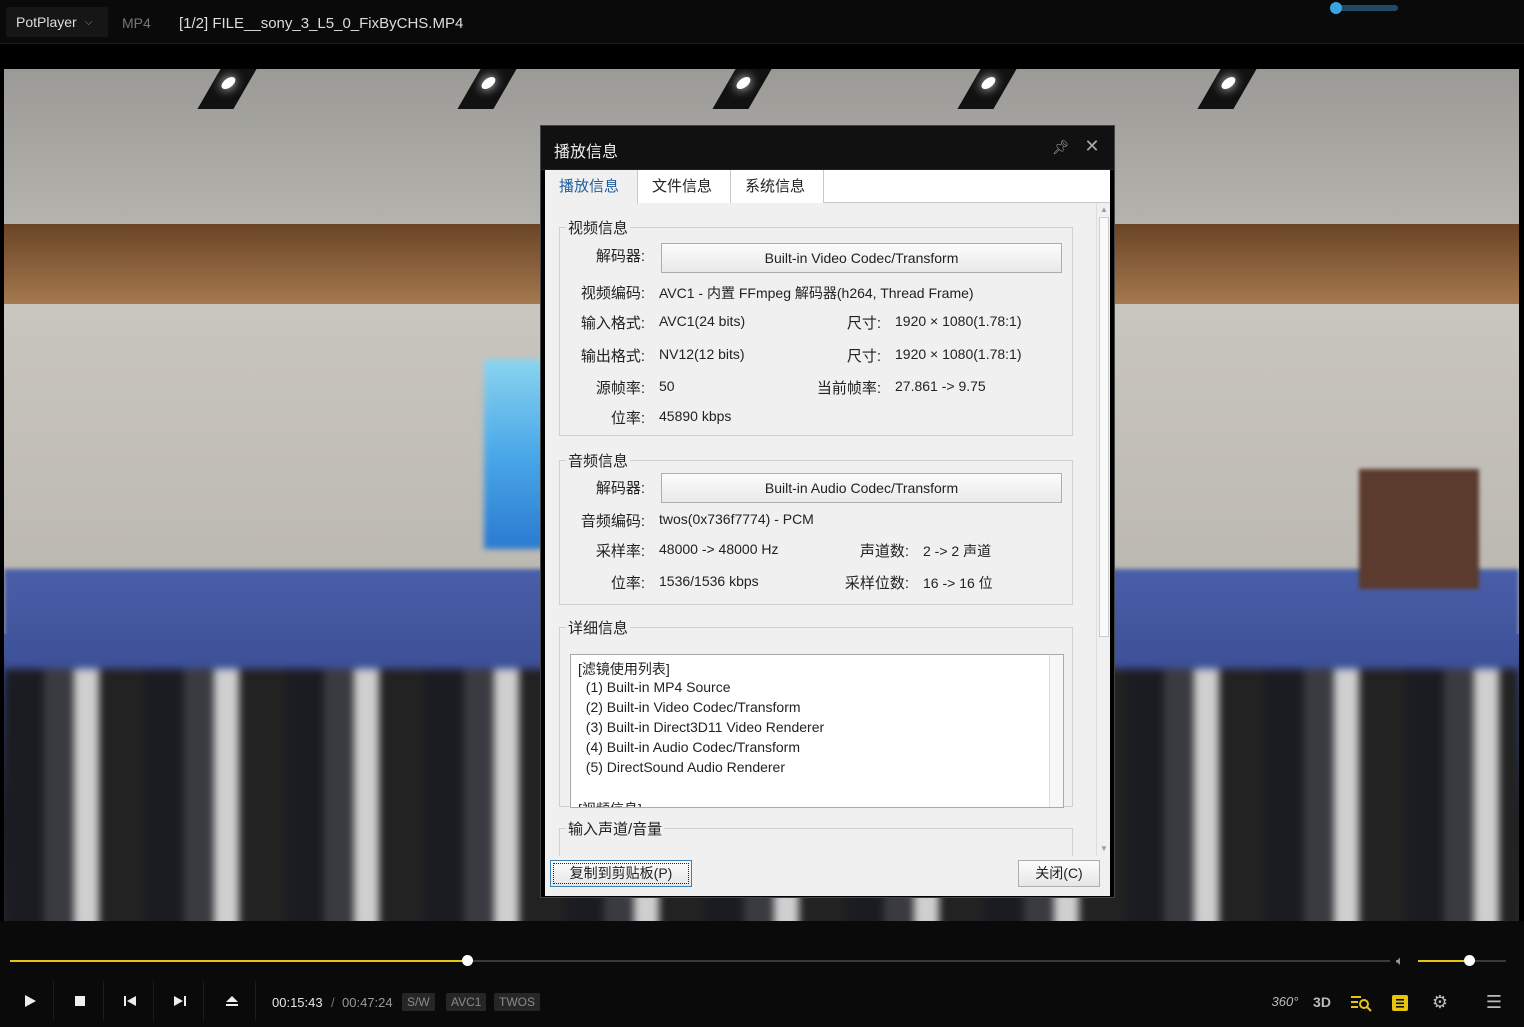 This screenshot has width=1524, height=1027. I want to click on volume-knob, so click(1470, 960).